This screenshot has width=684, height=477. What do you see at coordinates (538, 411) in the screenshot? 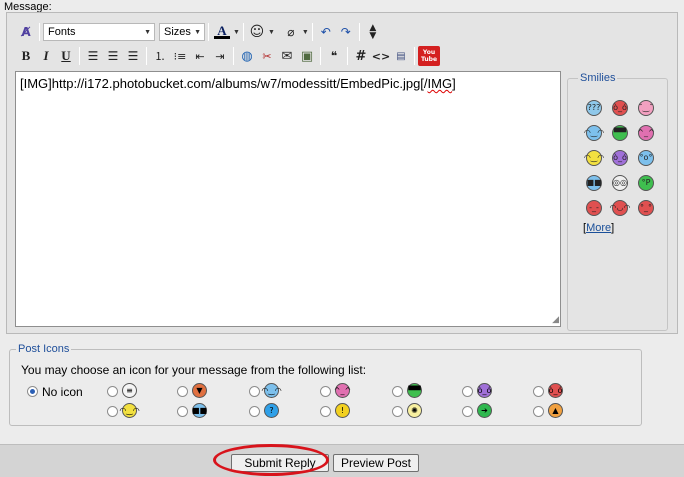
I see `post-icon-thumbs-up-radio` at bounding box center [538, 411].